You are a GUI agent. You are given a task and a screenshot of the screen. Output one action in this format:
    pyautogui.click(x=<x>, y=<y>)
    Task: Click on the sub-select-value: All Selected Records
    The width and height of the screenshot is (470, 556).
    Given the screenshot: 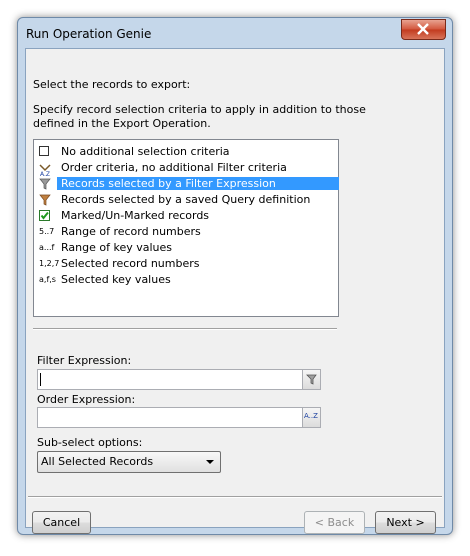 What is the action you would take?
    pyautogui.click(x=97, y=461)
    